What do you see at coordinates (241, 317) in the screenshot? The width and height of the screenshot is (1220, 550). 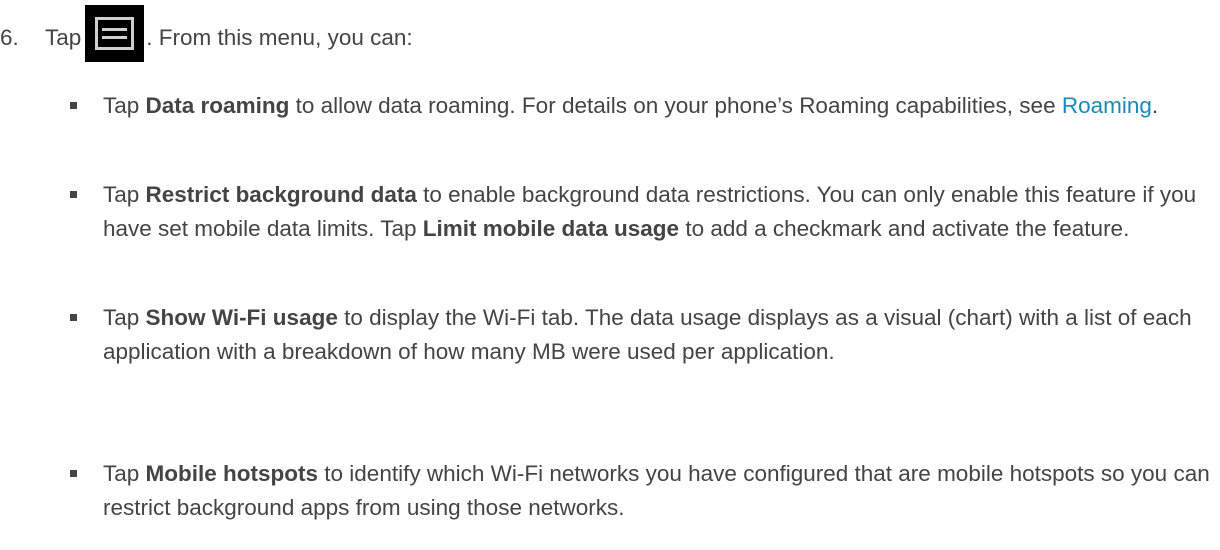 I see `bold-term: Show Wi-Fi usage` at bounding box center [241, 317].